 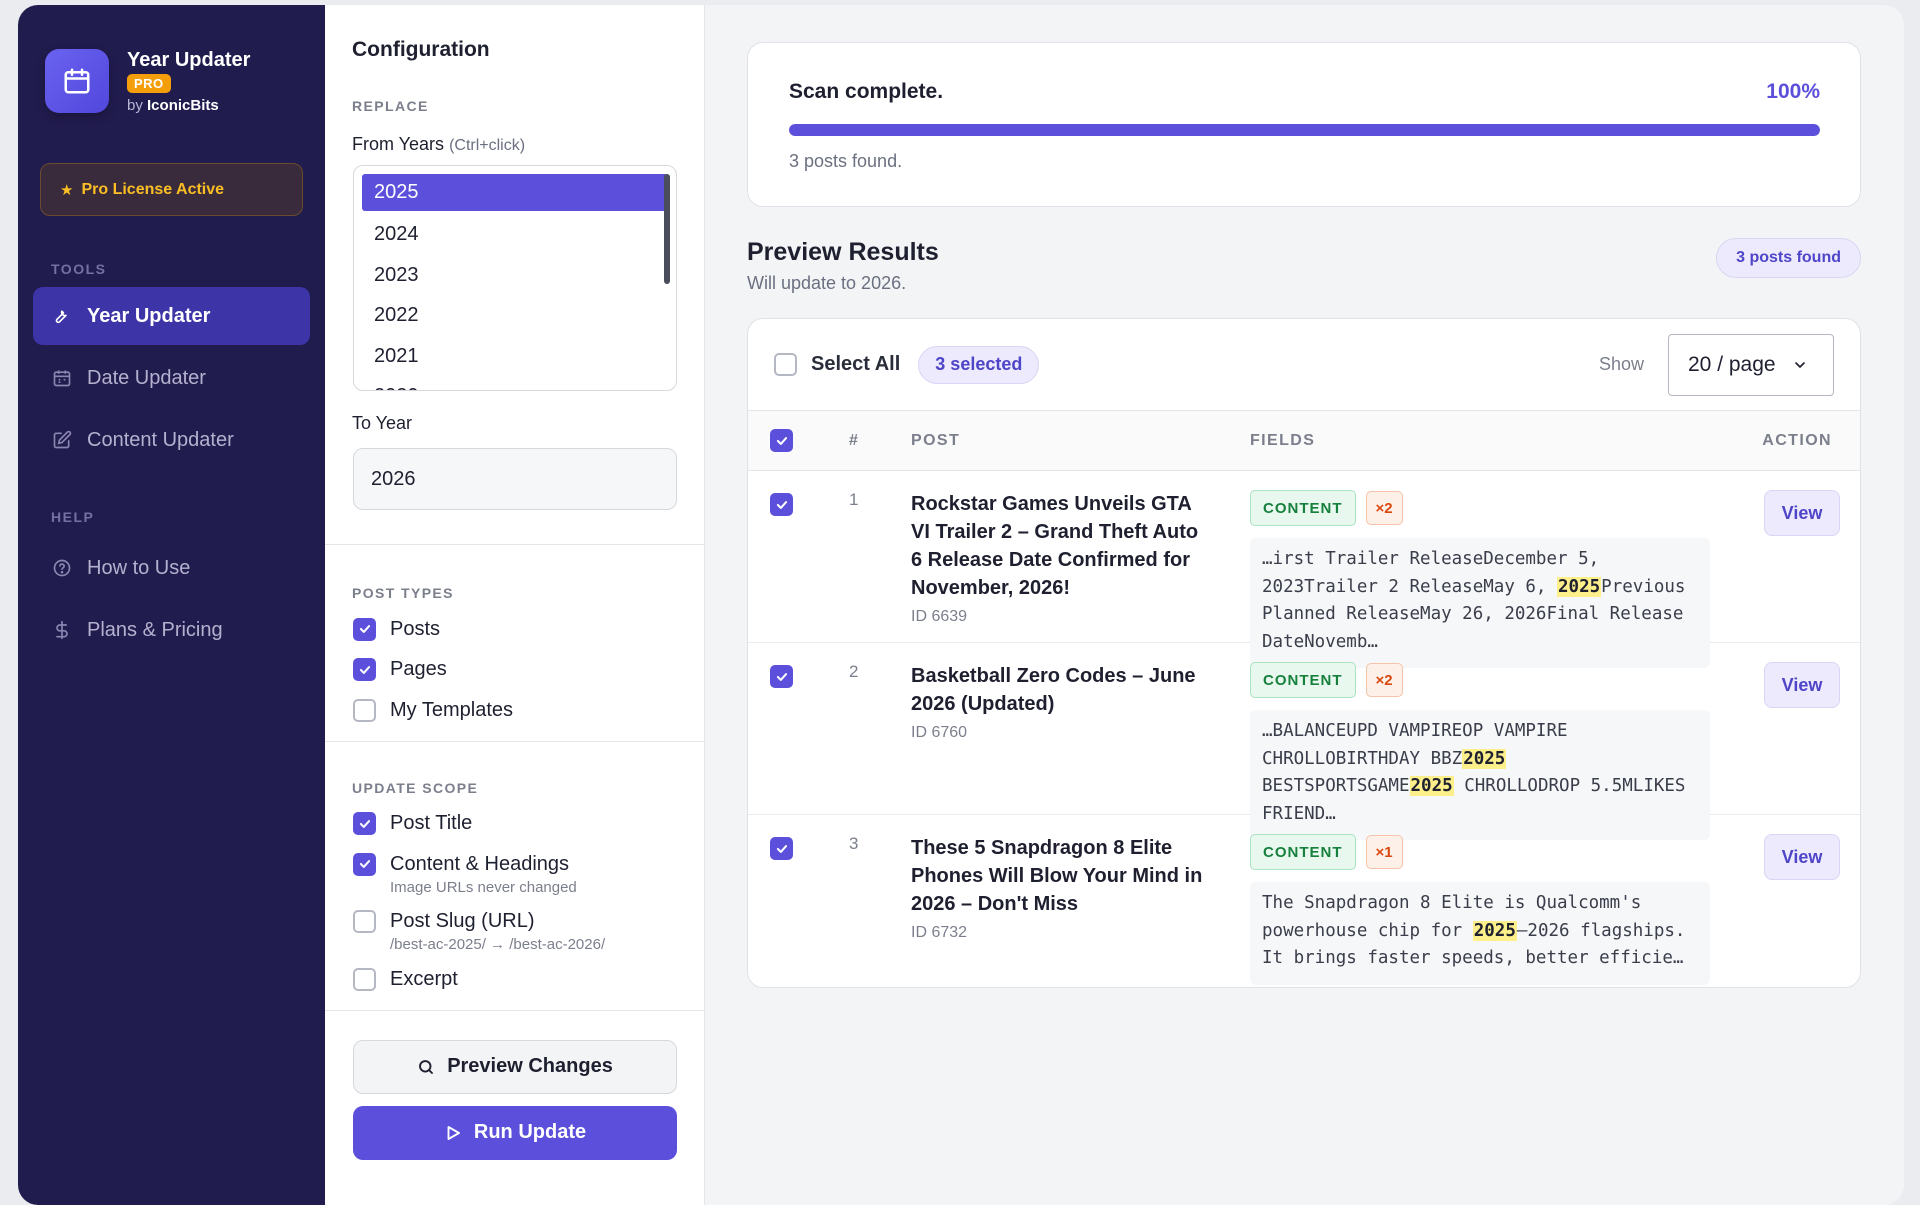 I want to click on preview-changes-label: Preview Changes, so click(x=530, y=1066).